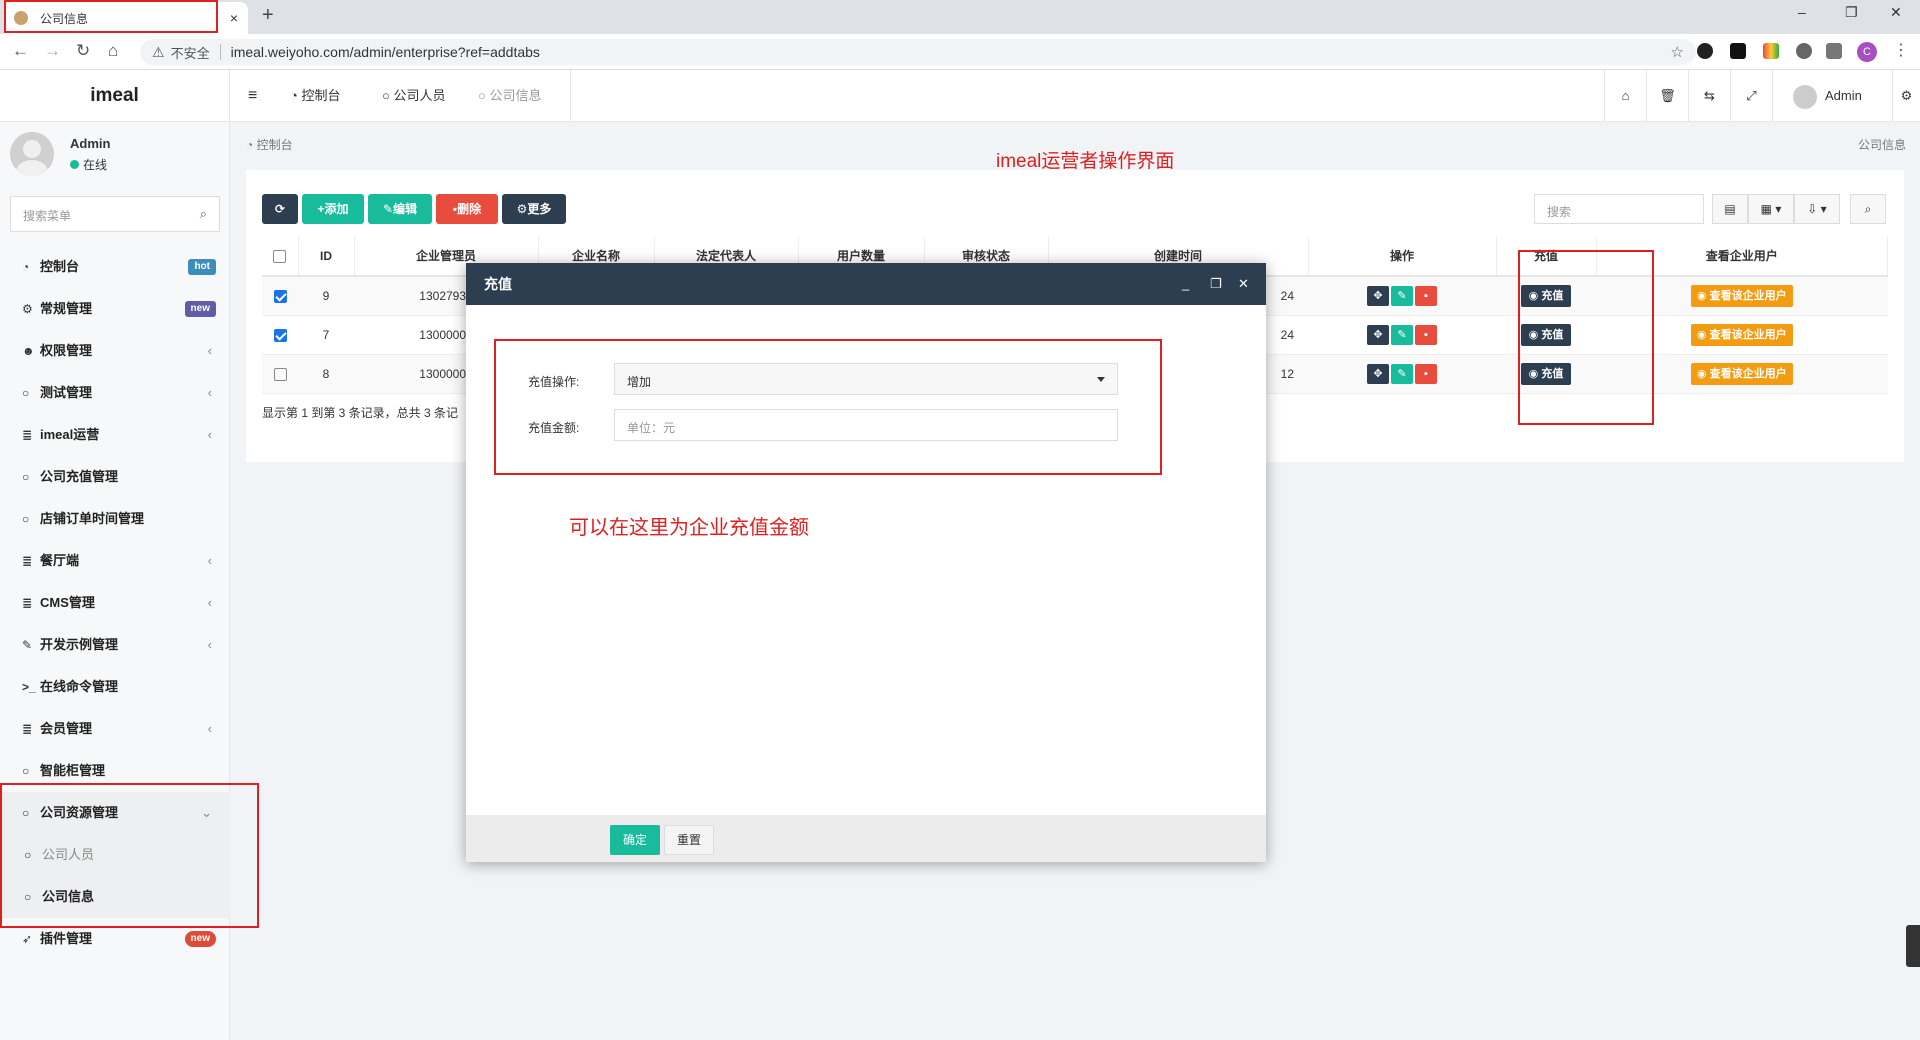  Describe the element at coordinates (1851, 12) in the screenshot. I see `restore-button: ❐` at that location.